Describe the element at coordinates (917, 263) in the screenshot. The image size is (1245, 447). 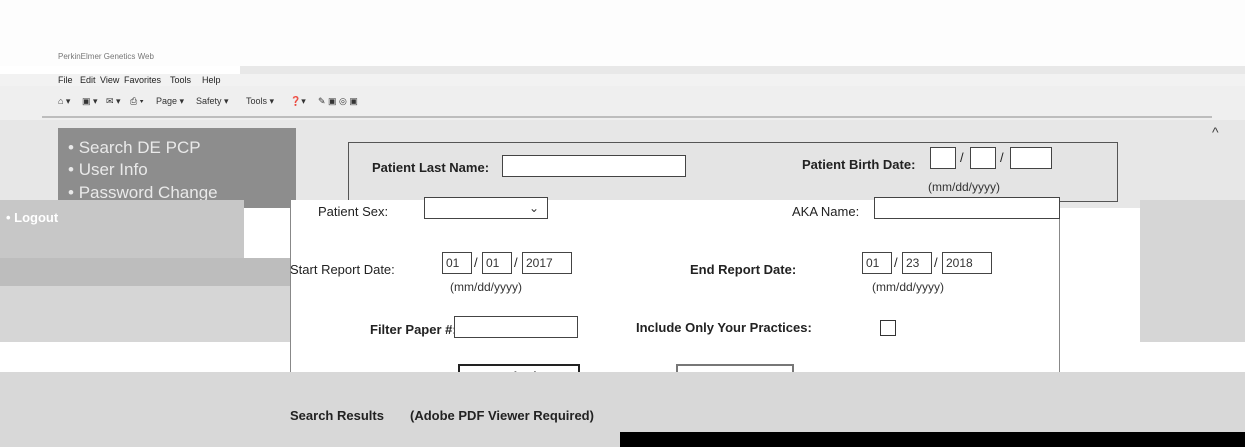
I see `end-day-input: 23` at that location.